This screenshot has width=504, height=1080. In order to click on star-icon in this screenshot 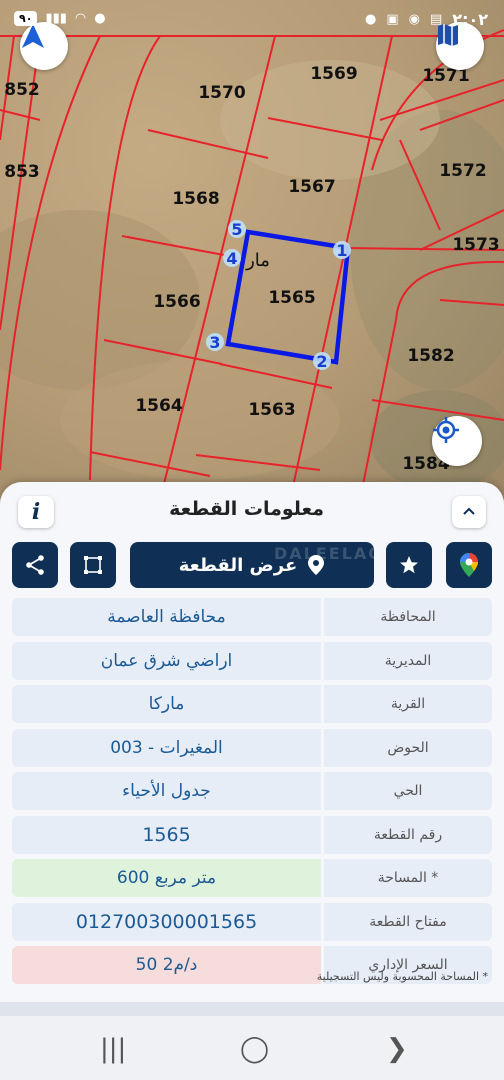, I will do `click(409, 565)`.